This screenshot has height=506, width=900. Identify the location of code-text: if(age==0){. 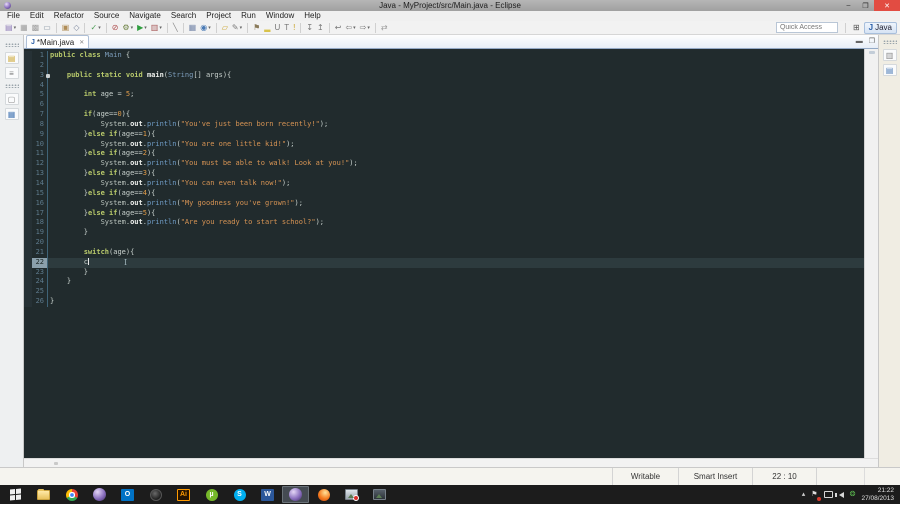
(456, 115).